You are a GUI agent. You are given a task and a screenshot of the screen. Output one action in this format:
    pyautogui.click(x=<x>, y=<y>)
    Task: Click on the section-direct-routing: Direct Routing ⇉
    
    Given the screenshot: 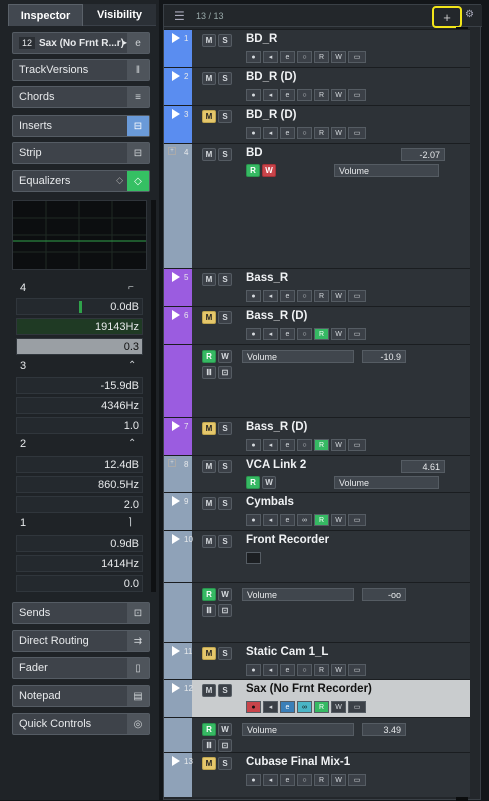 What is the action you would take?
    pyautogui.click(x=81, y=641)
    